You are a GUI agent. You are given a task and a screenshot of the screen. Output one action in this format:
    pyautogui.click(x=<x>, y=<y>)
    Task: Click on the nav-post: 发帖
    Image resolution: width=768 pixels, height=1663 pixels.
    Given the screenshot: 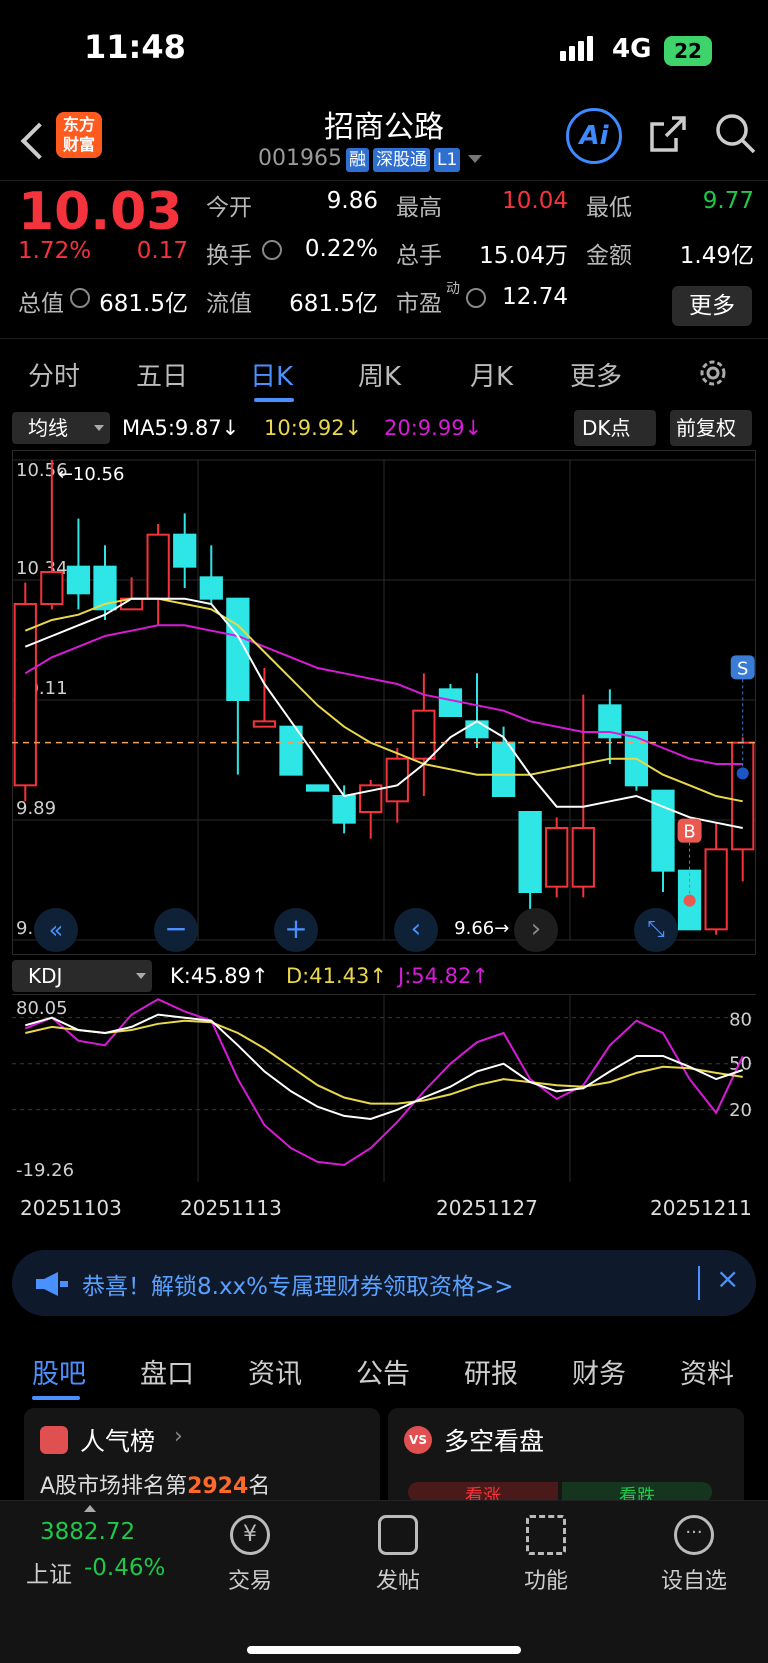 What is the action you would take?
    pyautogui.click(x=398, y=1555)
    